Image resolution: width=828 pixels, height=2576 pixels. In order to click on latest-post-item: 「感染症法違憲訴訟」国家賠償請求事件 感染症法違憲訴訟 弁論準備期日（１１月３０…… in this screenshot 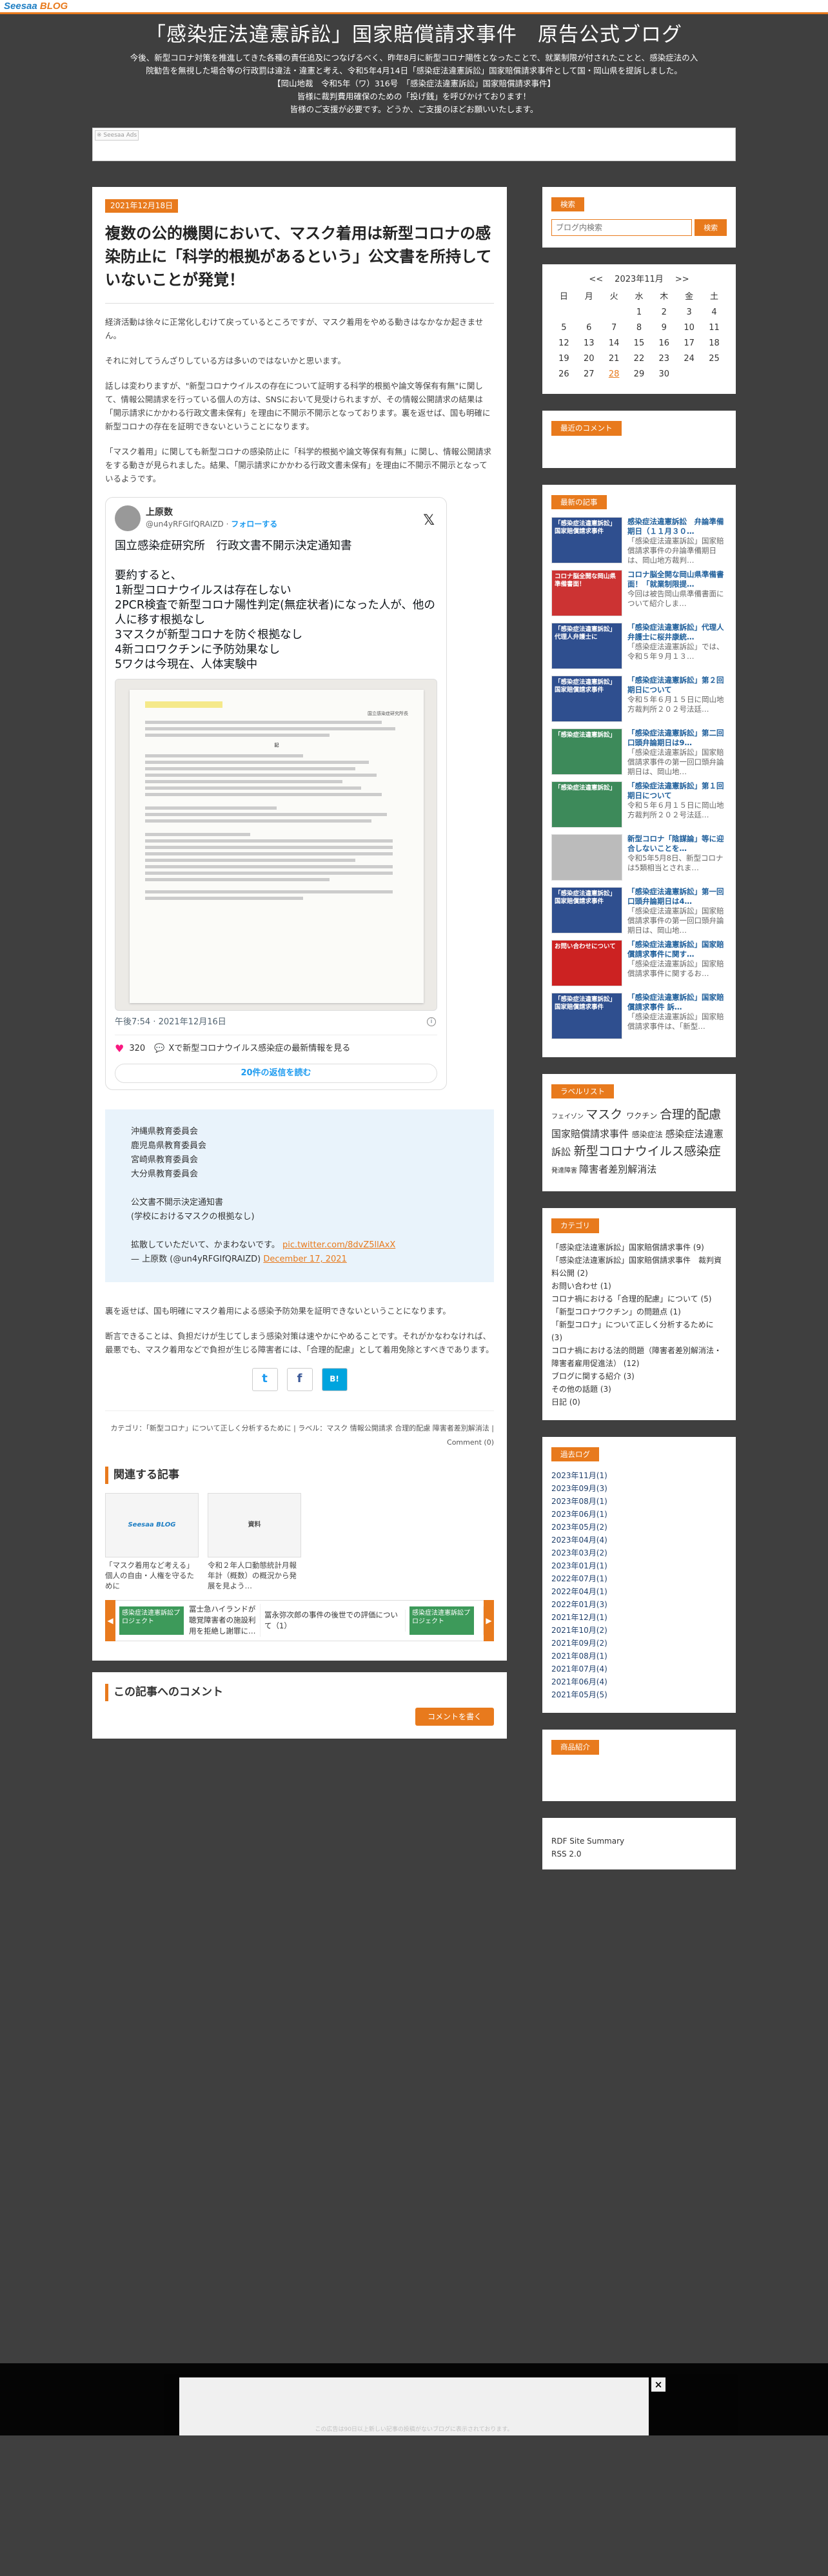, I will do `click(639, 539)`.